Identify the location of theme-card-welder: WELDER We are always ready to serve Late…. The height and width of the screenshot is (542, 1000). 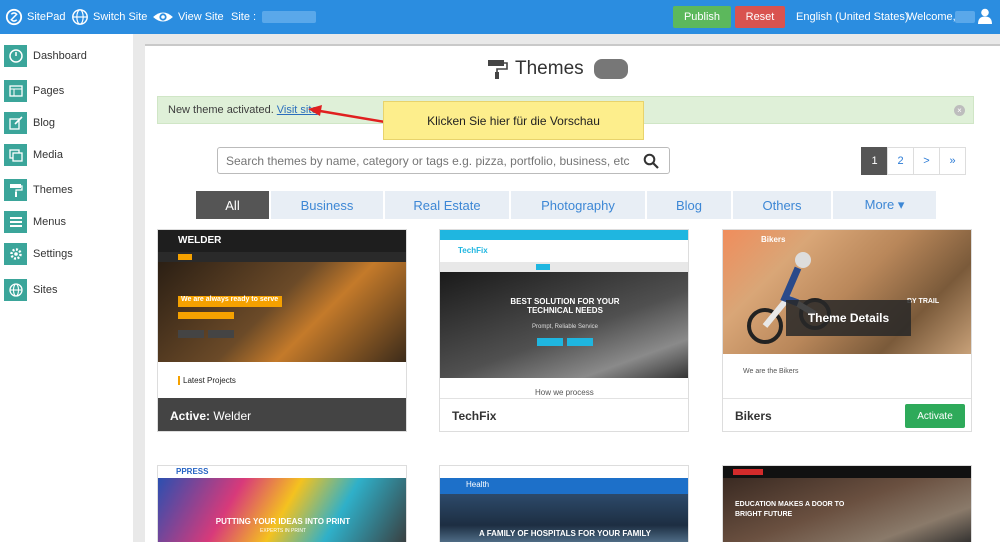
(282, 330).